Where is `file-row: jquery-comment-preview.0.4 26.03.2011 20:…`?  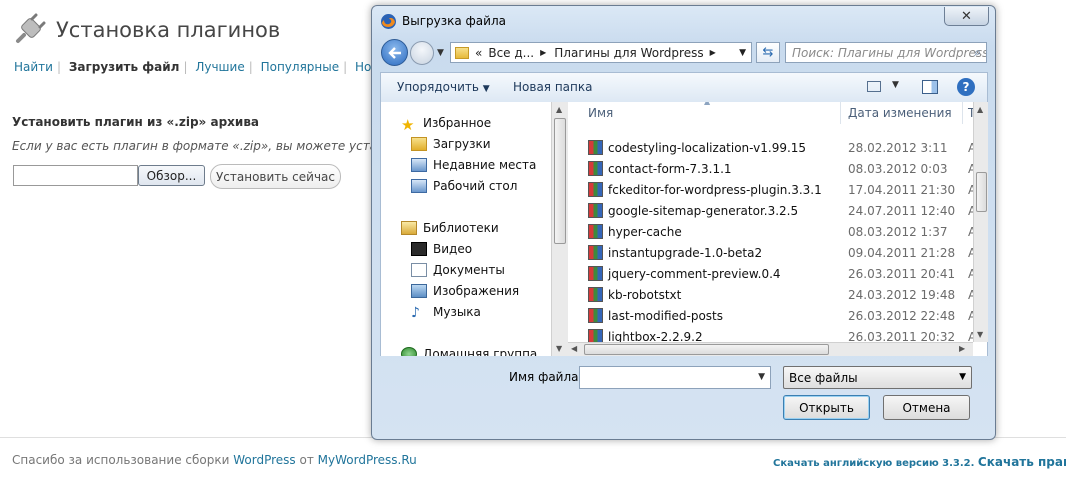 file-row: jquery-comment-preview.0.4 26.03.2011 20:… is located at coordinates (772, 274).